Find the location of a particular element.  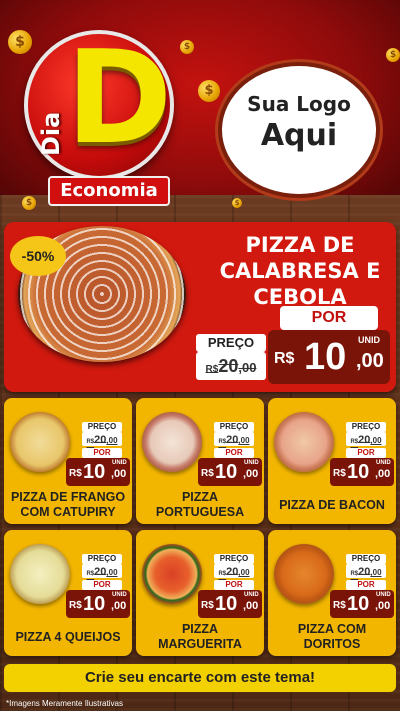

featured-product-title: PIZZA DE CALABRESA E CEBOLA is located at coordinates (300, 271).